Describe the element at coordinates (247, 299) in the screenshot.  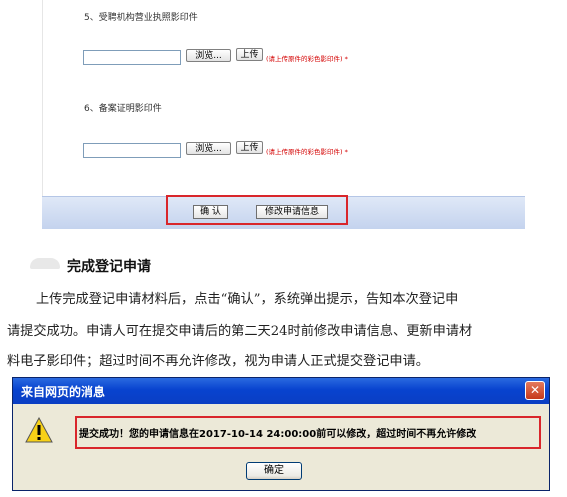
I see `paragraph-line-1: 上传完成登记申请材料后，点击“确认”，系统弹出提示，告知本次登记申` at that location.